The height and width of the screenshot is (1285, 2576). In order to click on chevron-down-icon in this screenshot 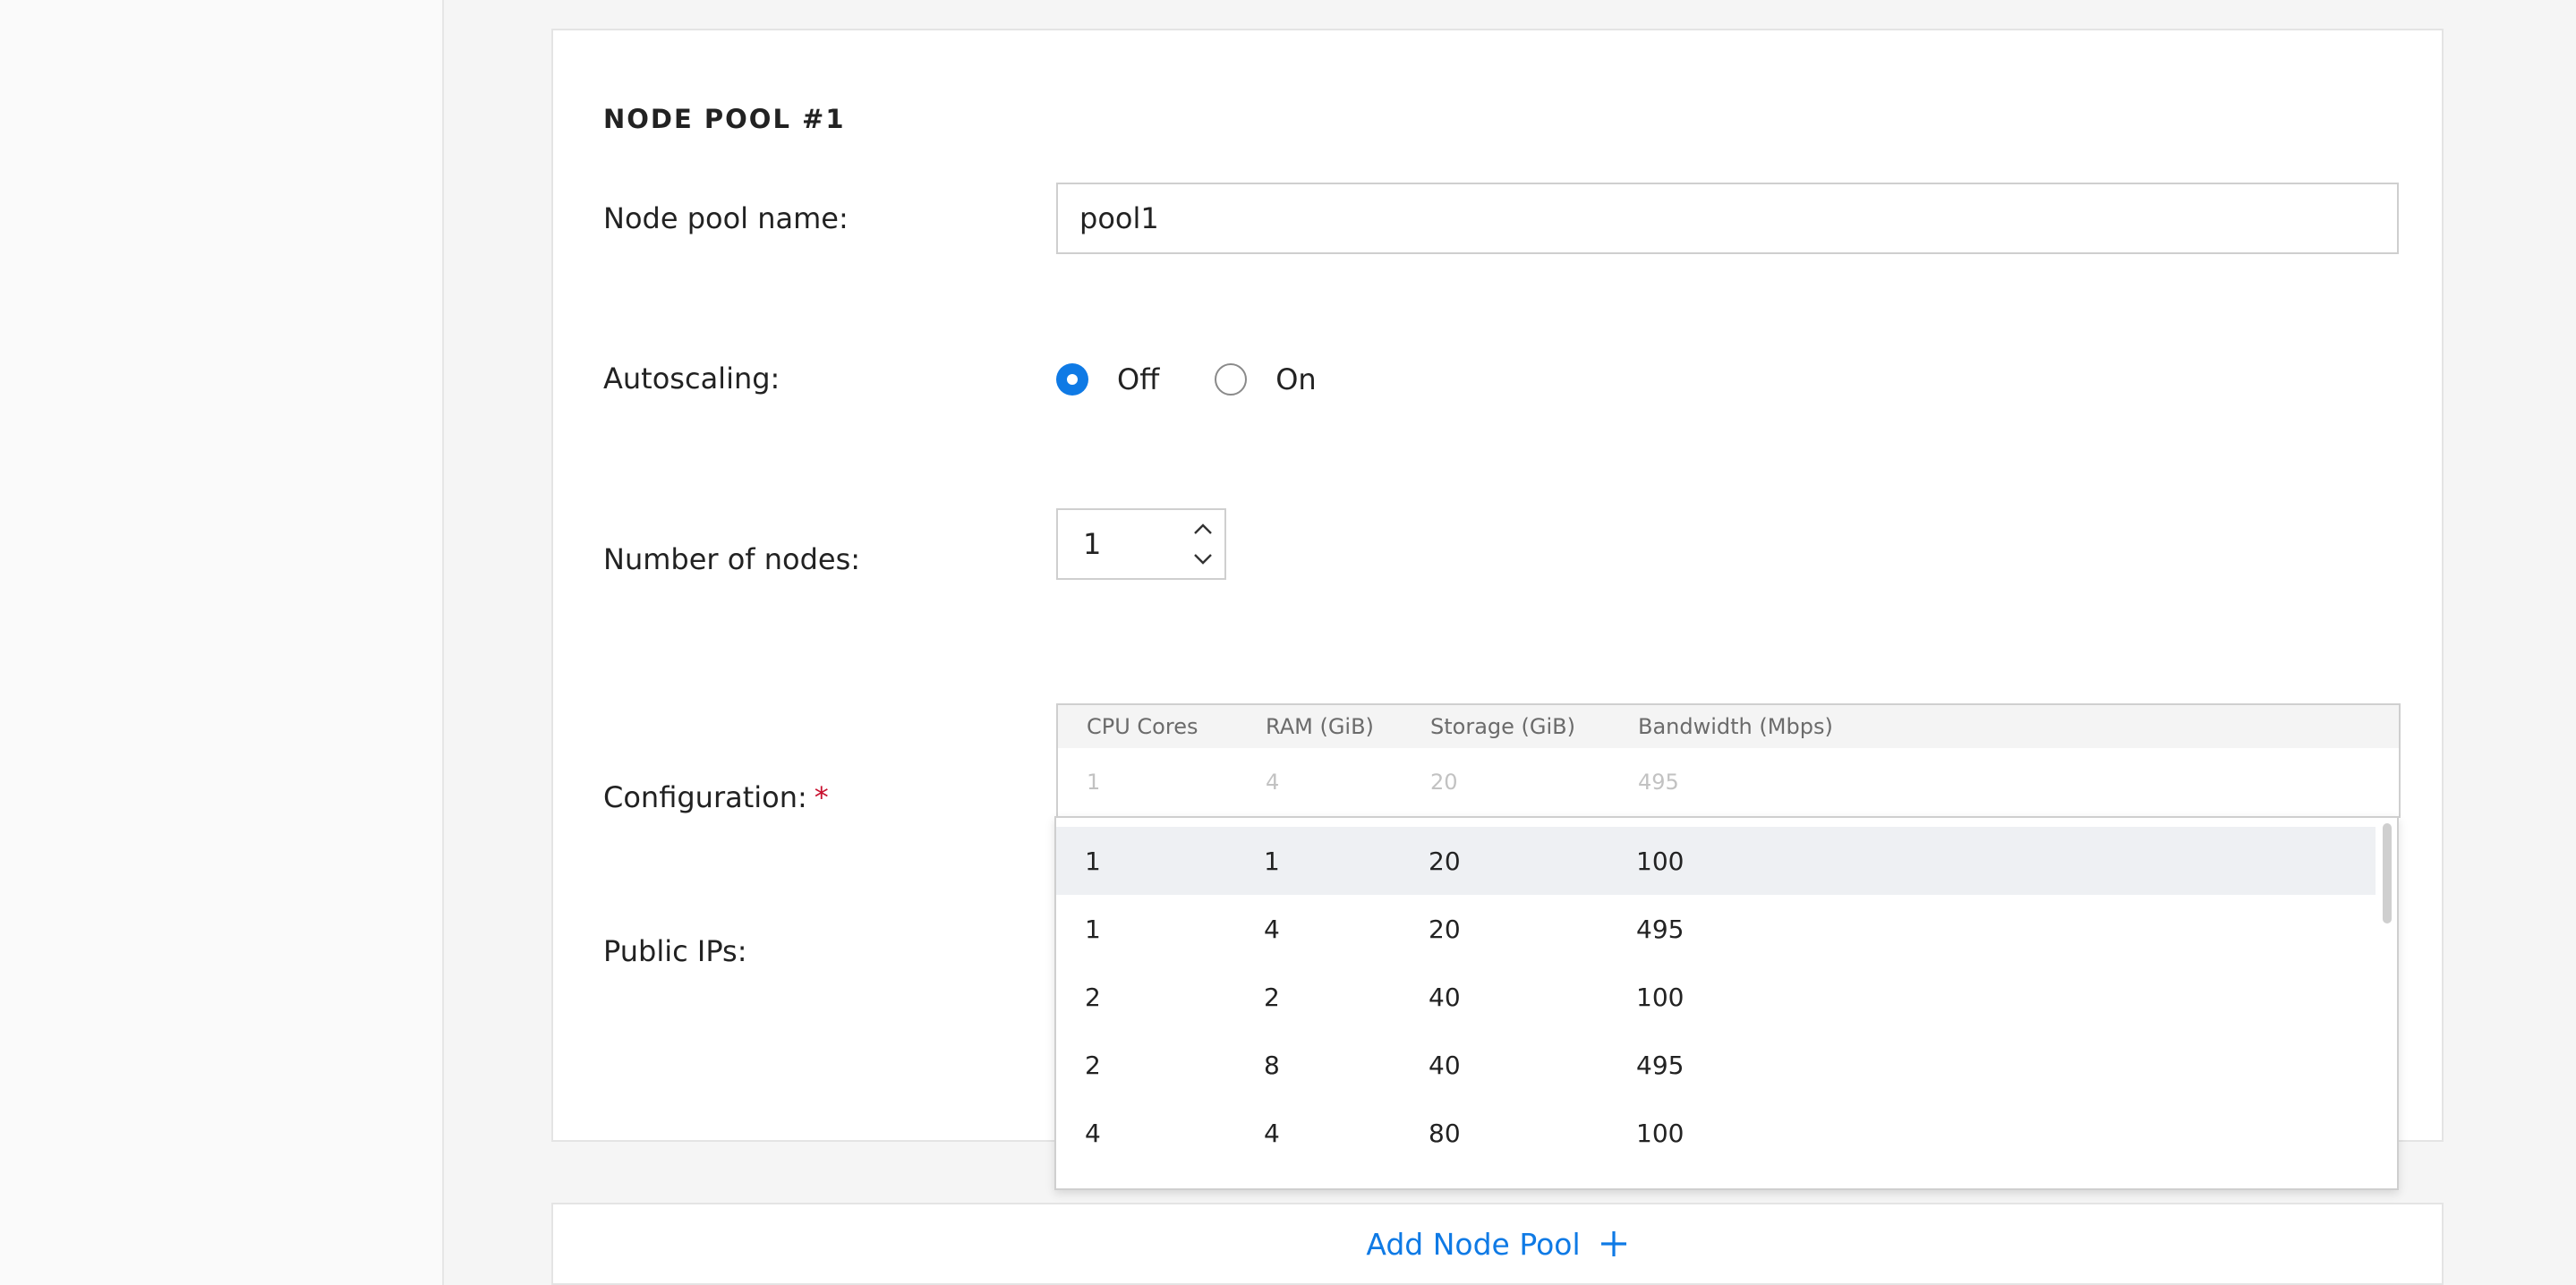, I will do `click(1202, 559)`.